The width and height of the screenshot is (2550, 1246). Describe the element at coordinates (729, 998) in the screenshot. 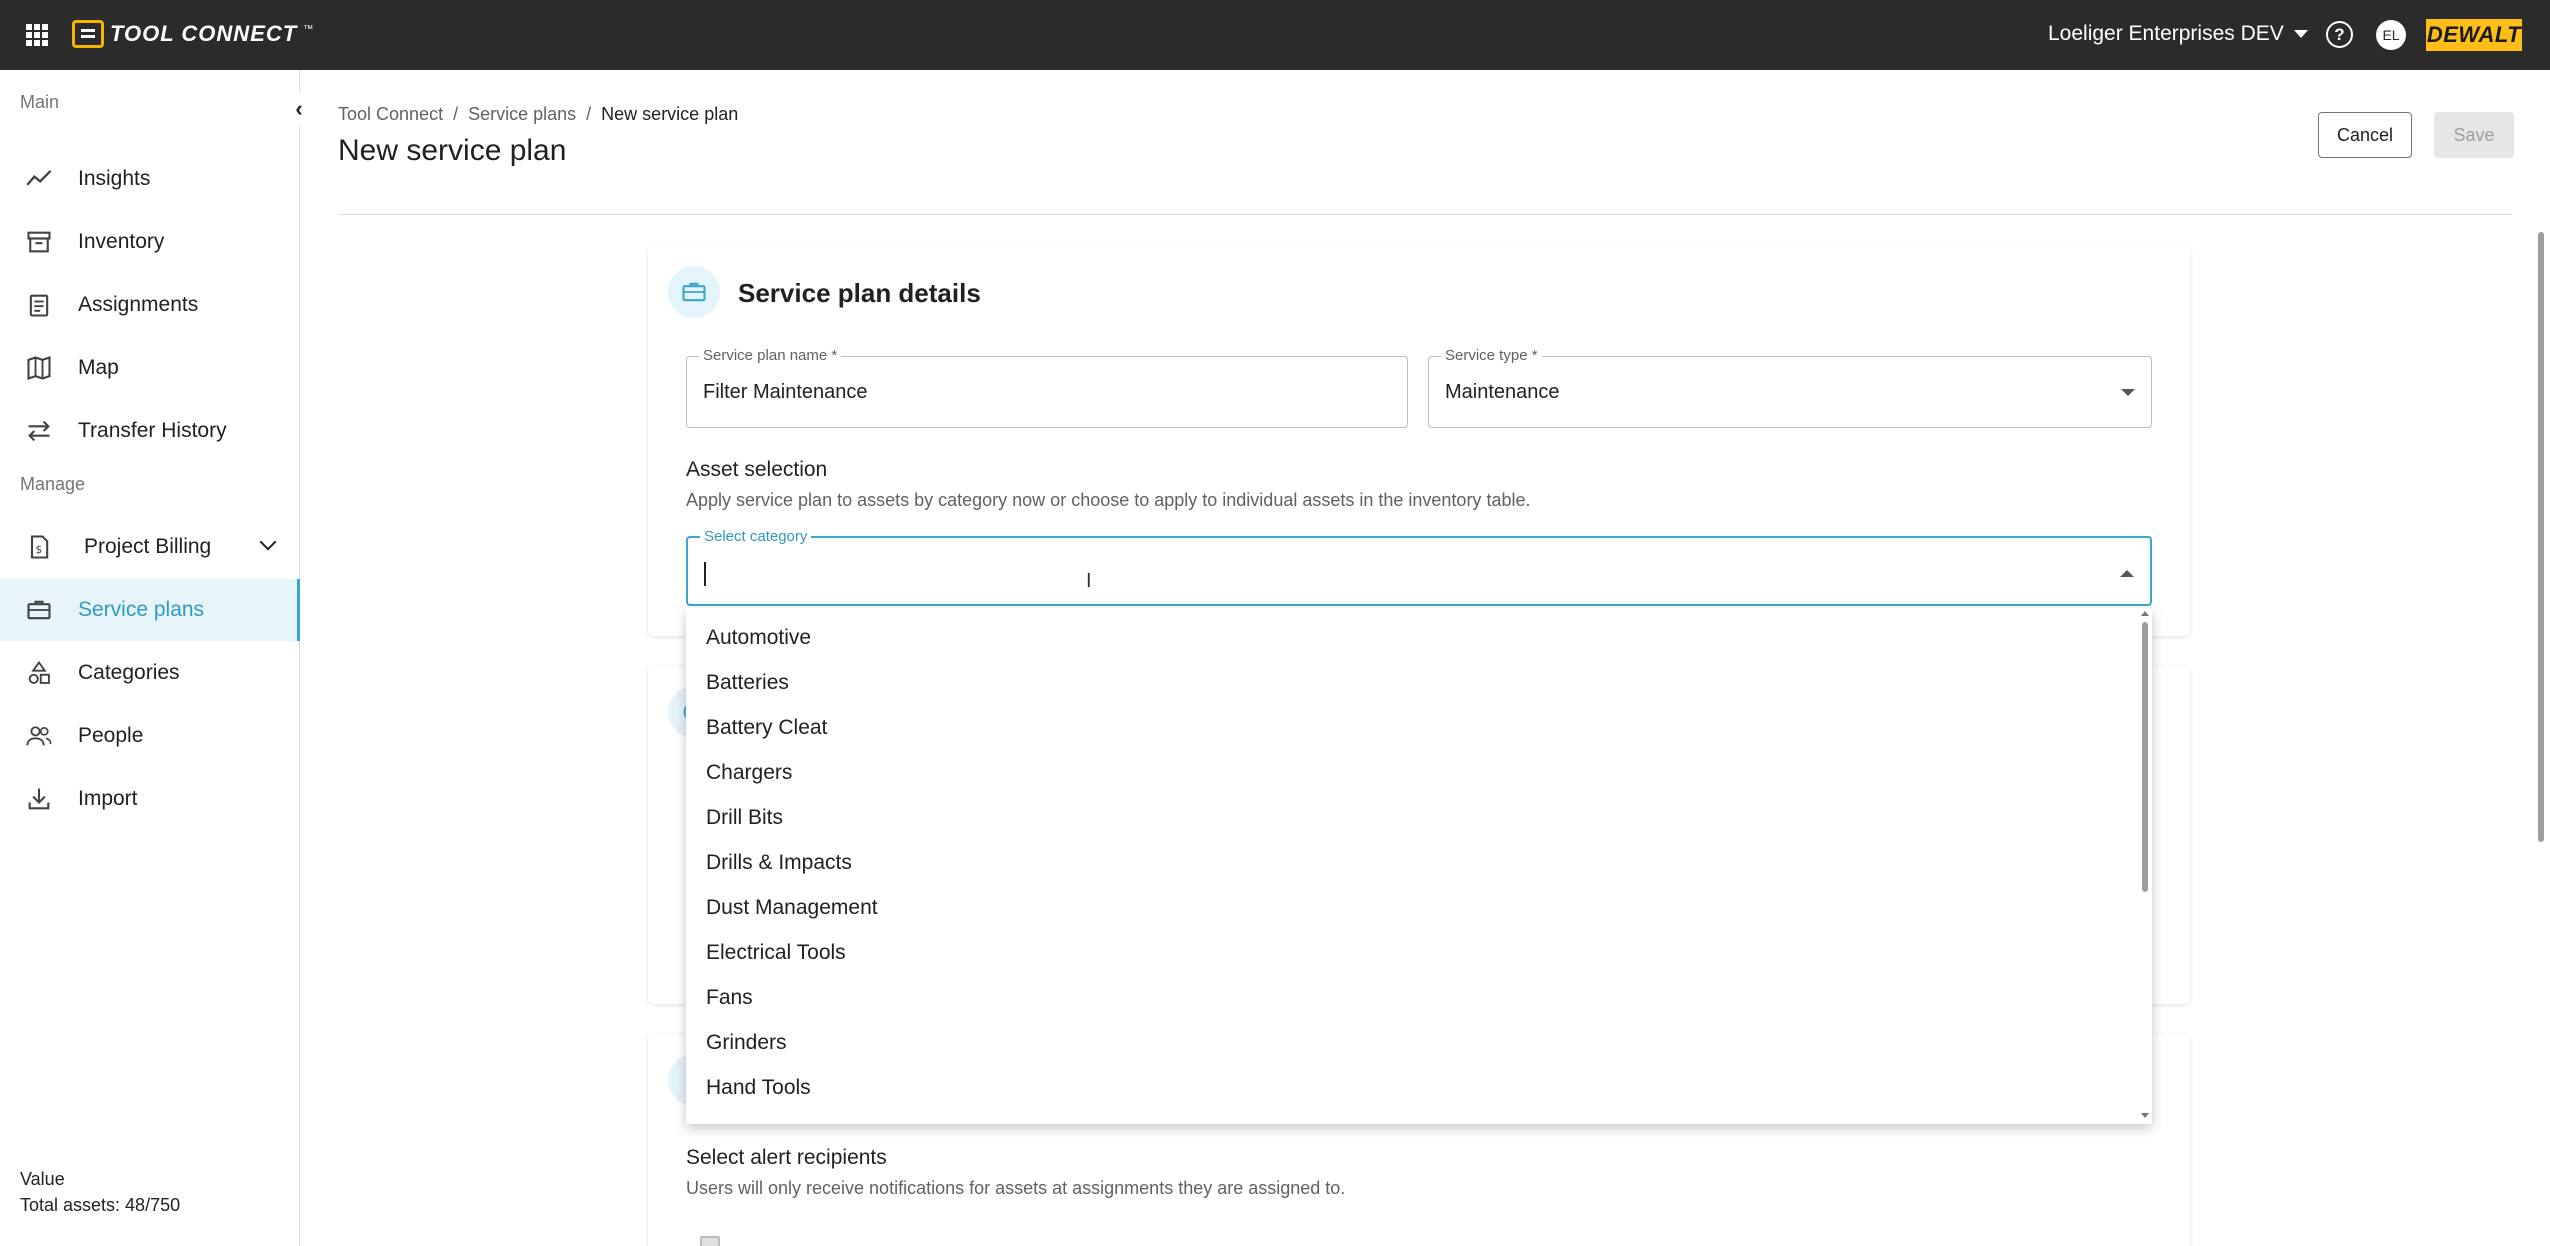

I see `category-option: Fans` at that location.